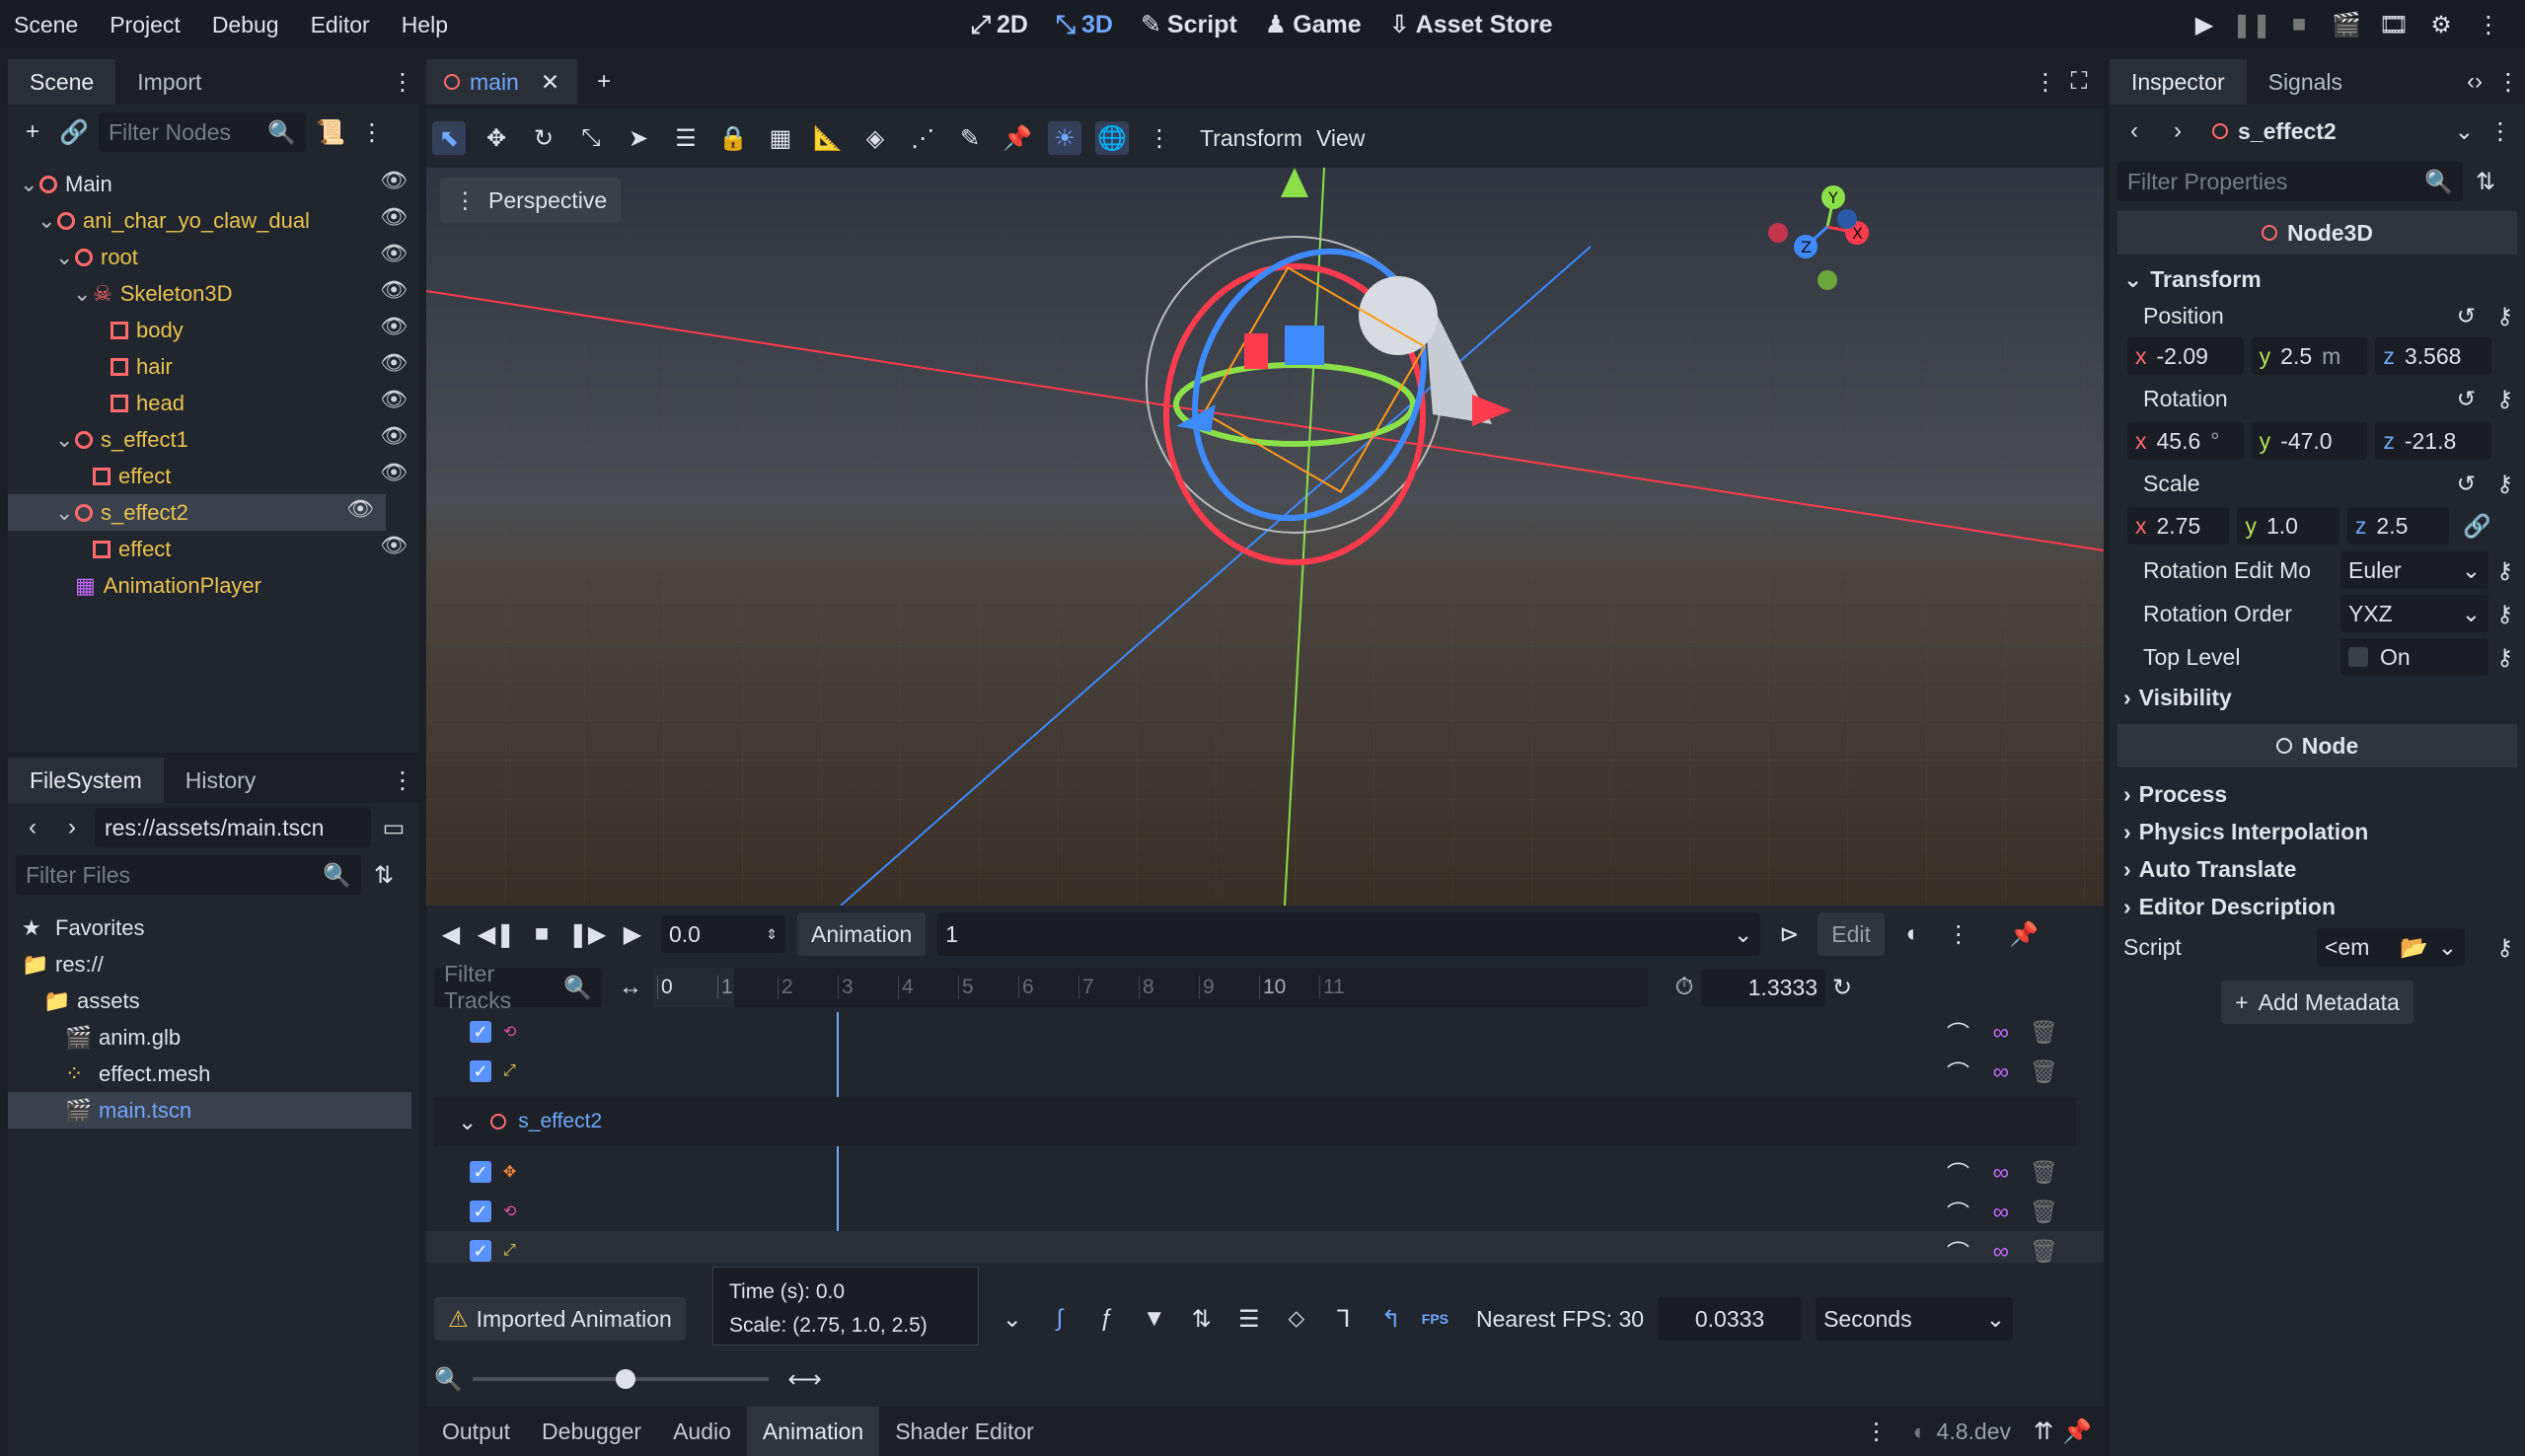 The image size is (2525, 1456). Describe the element at coordinates (2001, 1212) in the screenshot. I see `loop-wrap-icon: ∞` at that location.